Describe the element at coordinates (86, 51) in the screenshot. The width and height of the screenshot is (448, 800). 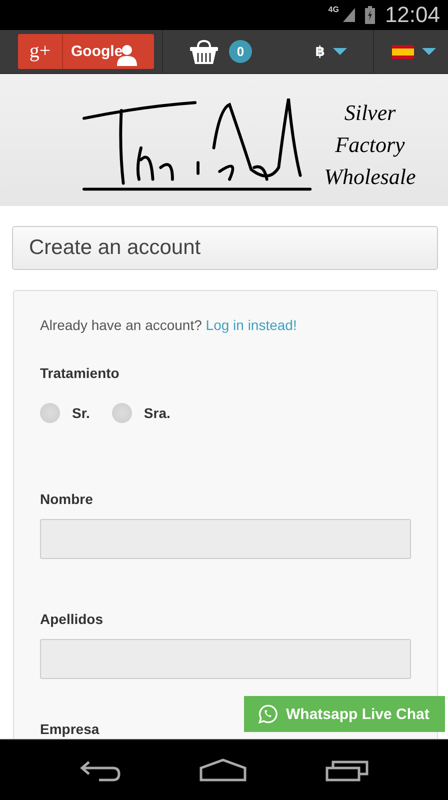
I see `google-sign-in-button: g+ Google` at that location.